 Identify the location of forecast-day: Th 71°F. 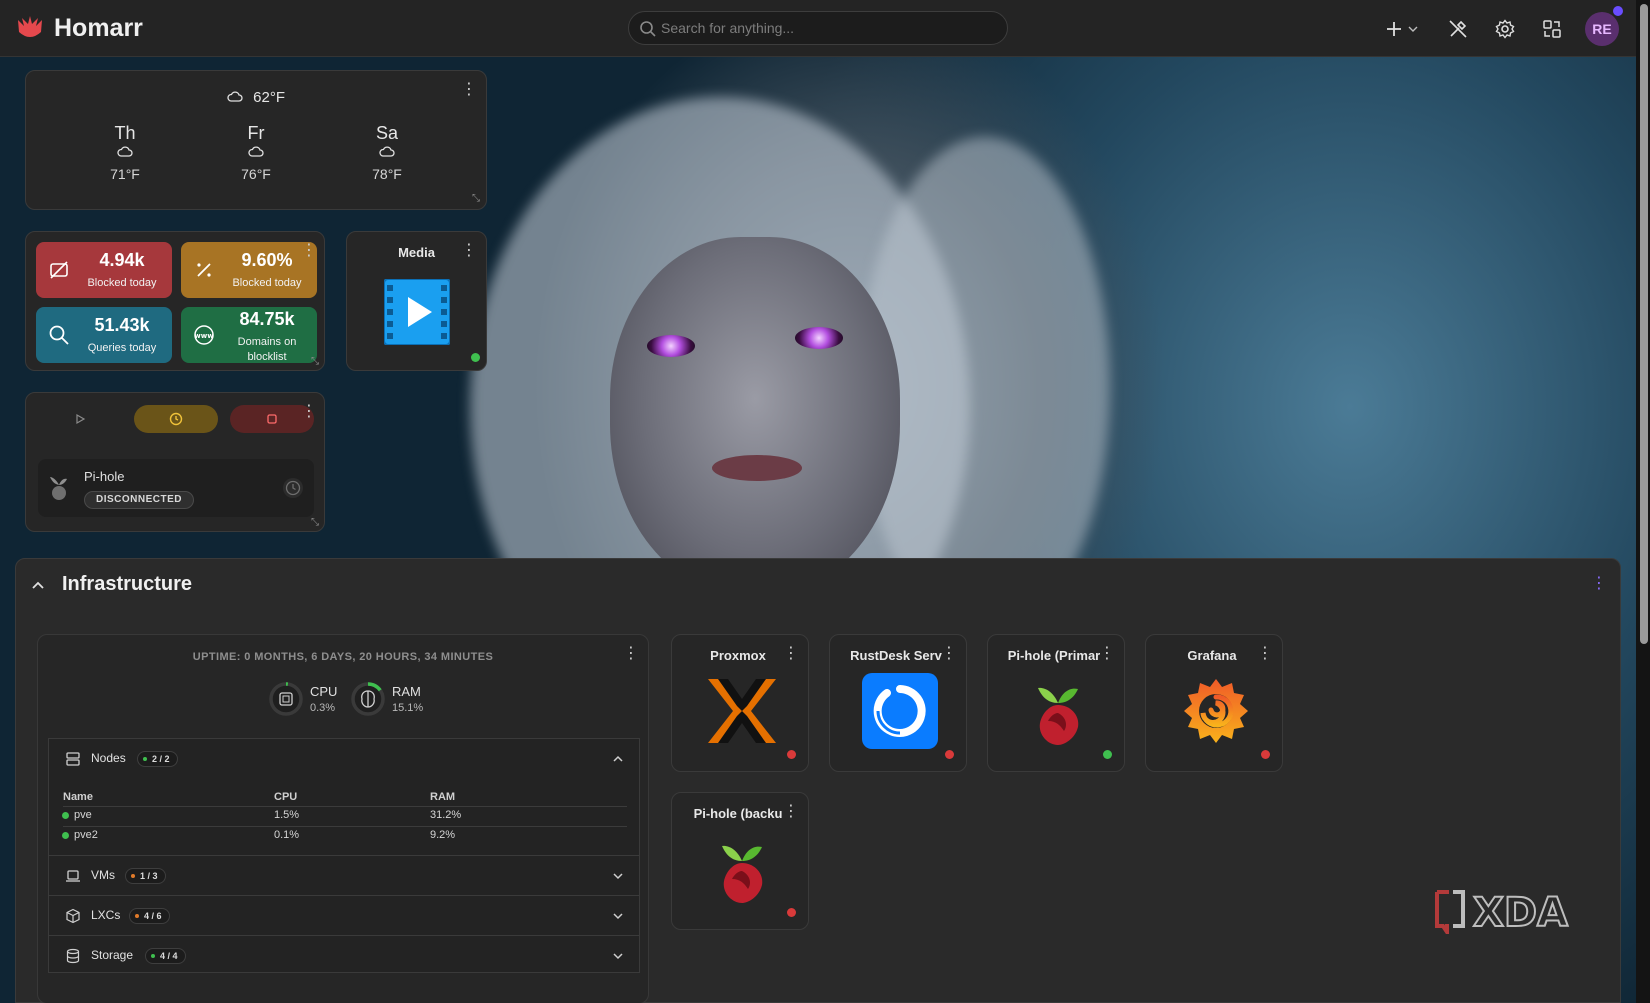
(125, 152).